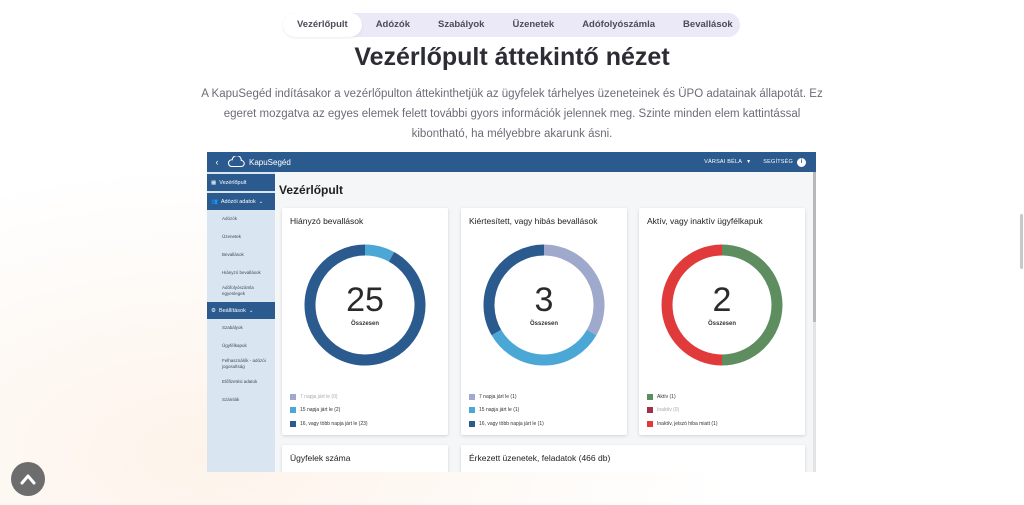  Describe the element at coordinates (1021, 241) in the screenshot. I see `page-scrollbar` at that location.